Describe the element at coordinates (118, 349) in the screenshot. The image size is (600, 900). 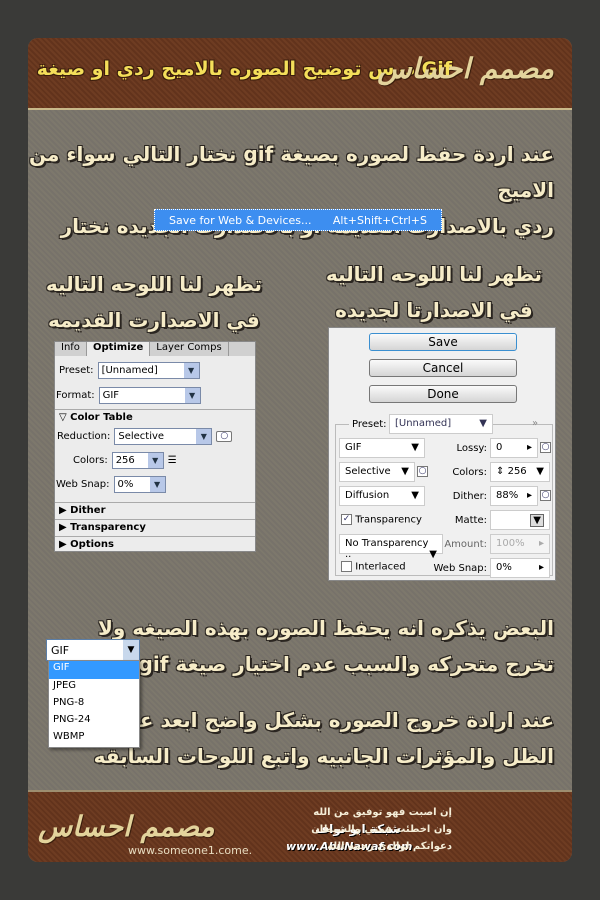
I see `tab-optimize: Optimize` at that location.